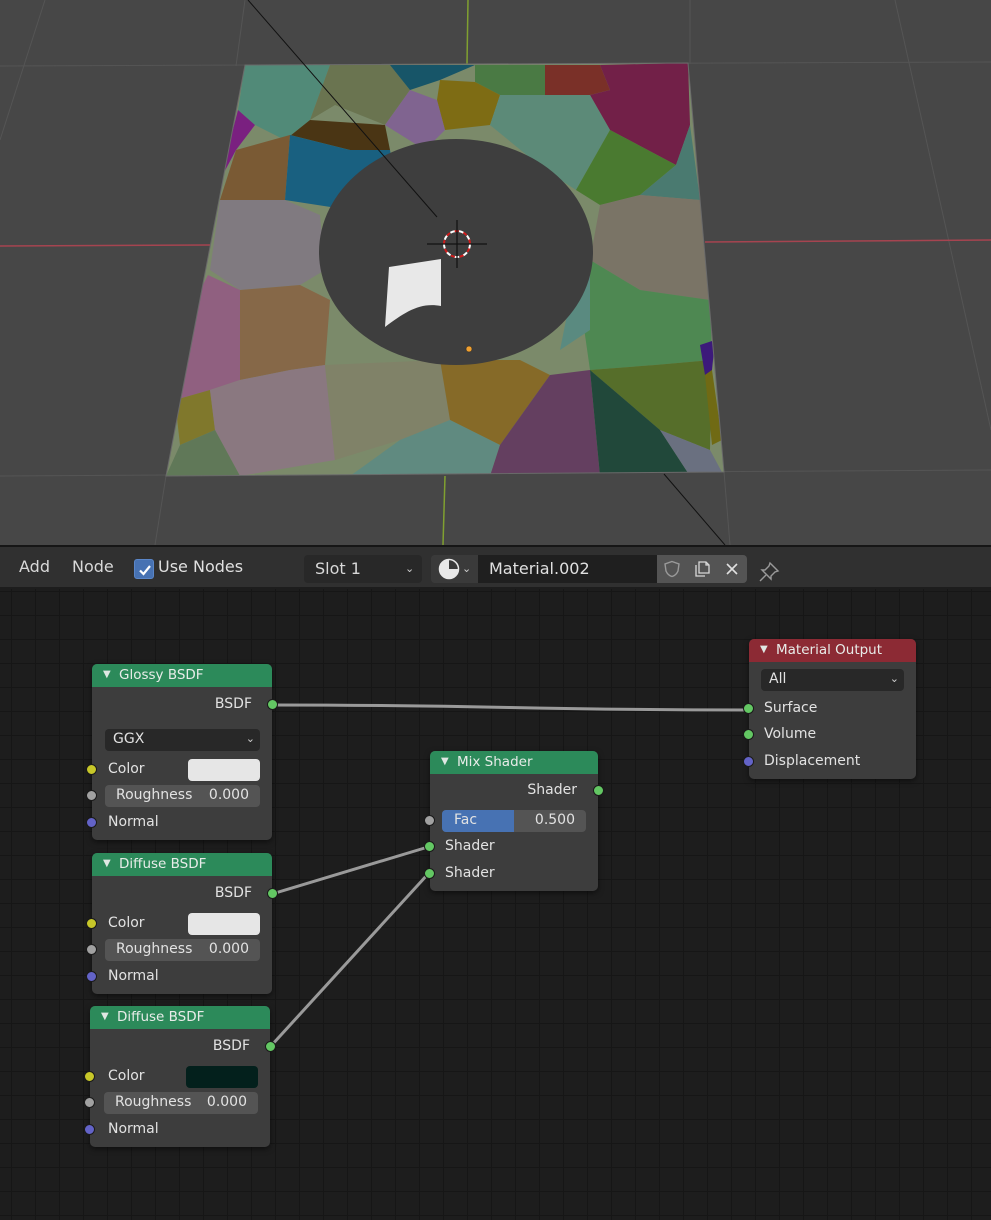 This screenshot has height=1220, width=991. I want to click on use-nodes-label: Use Nodes, so click(200, 566).